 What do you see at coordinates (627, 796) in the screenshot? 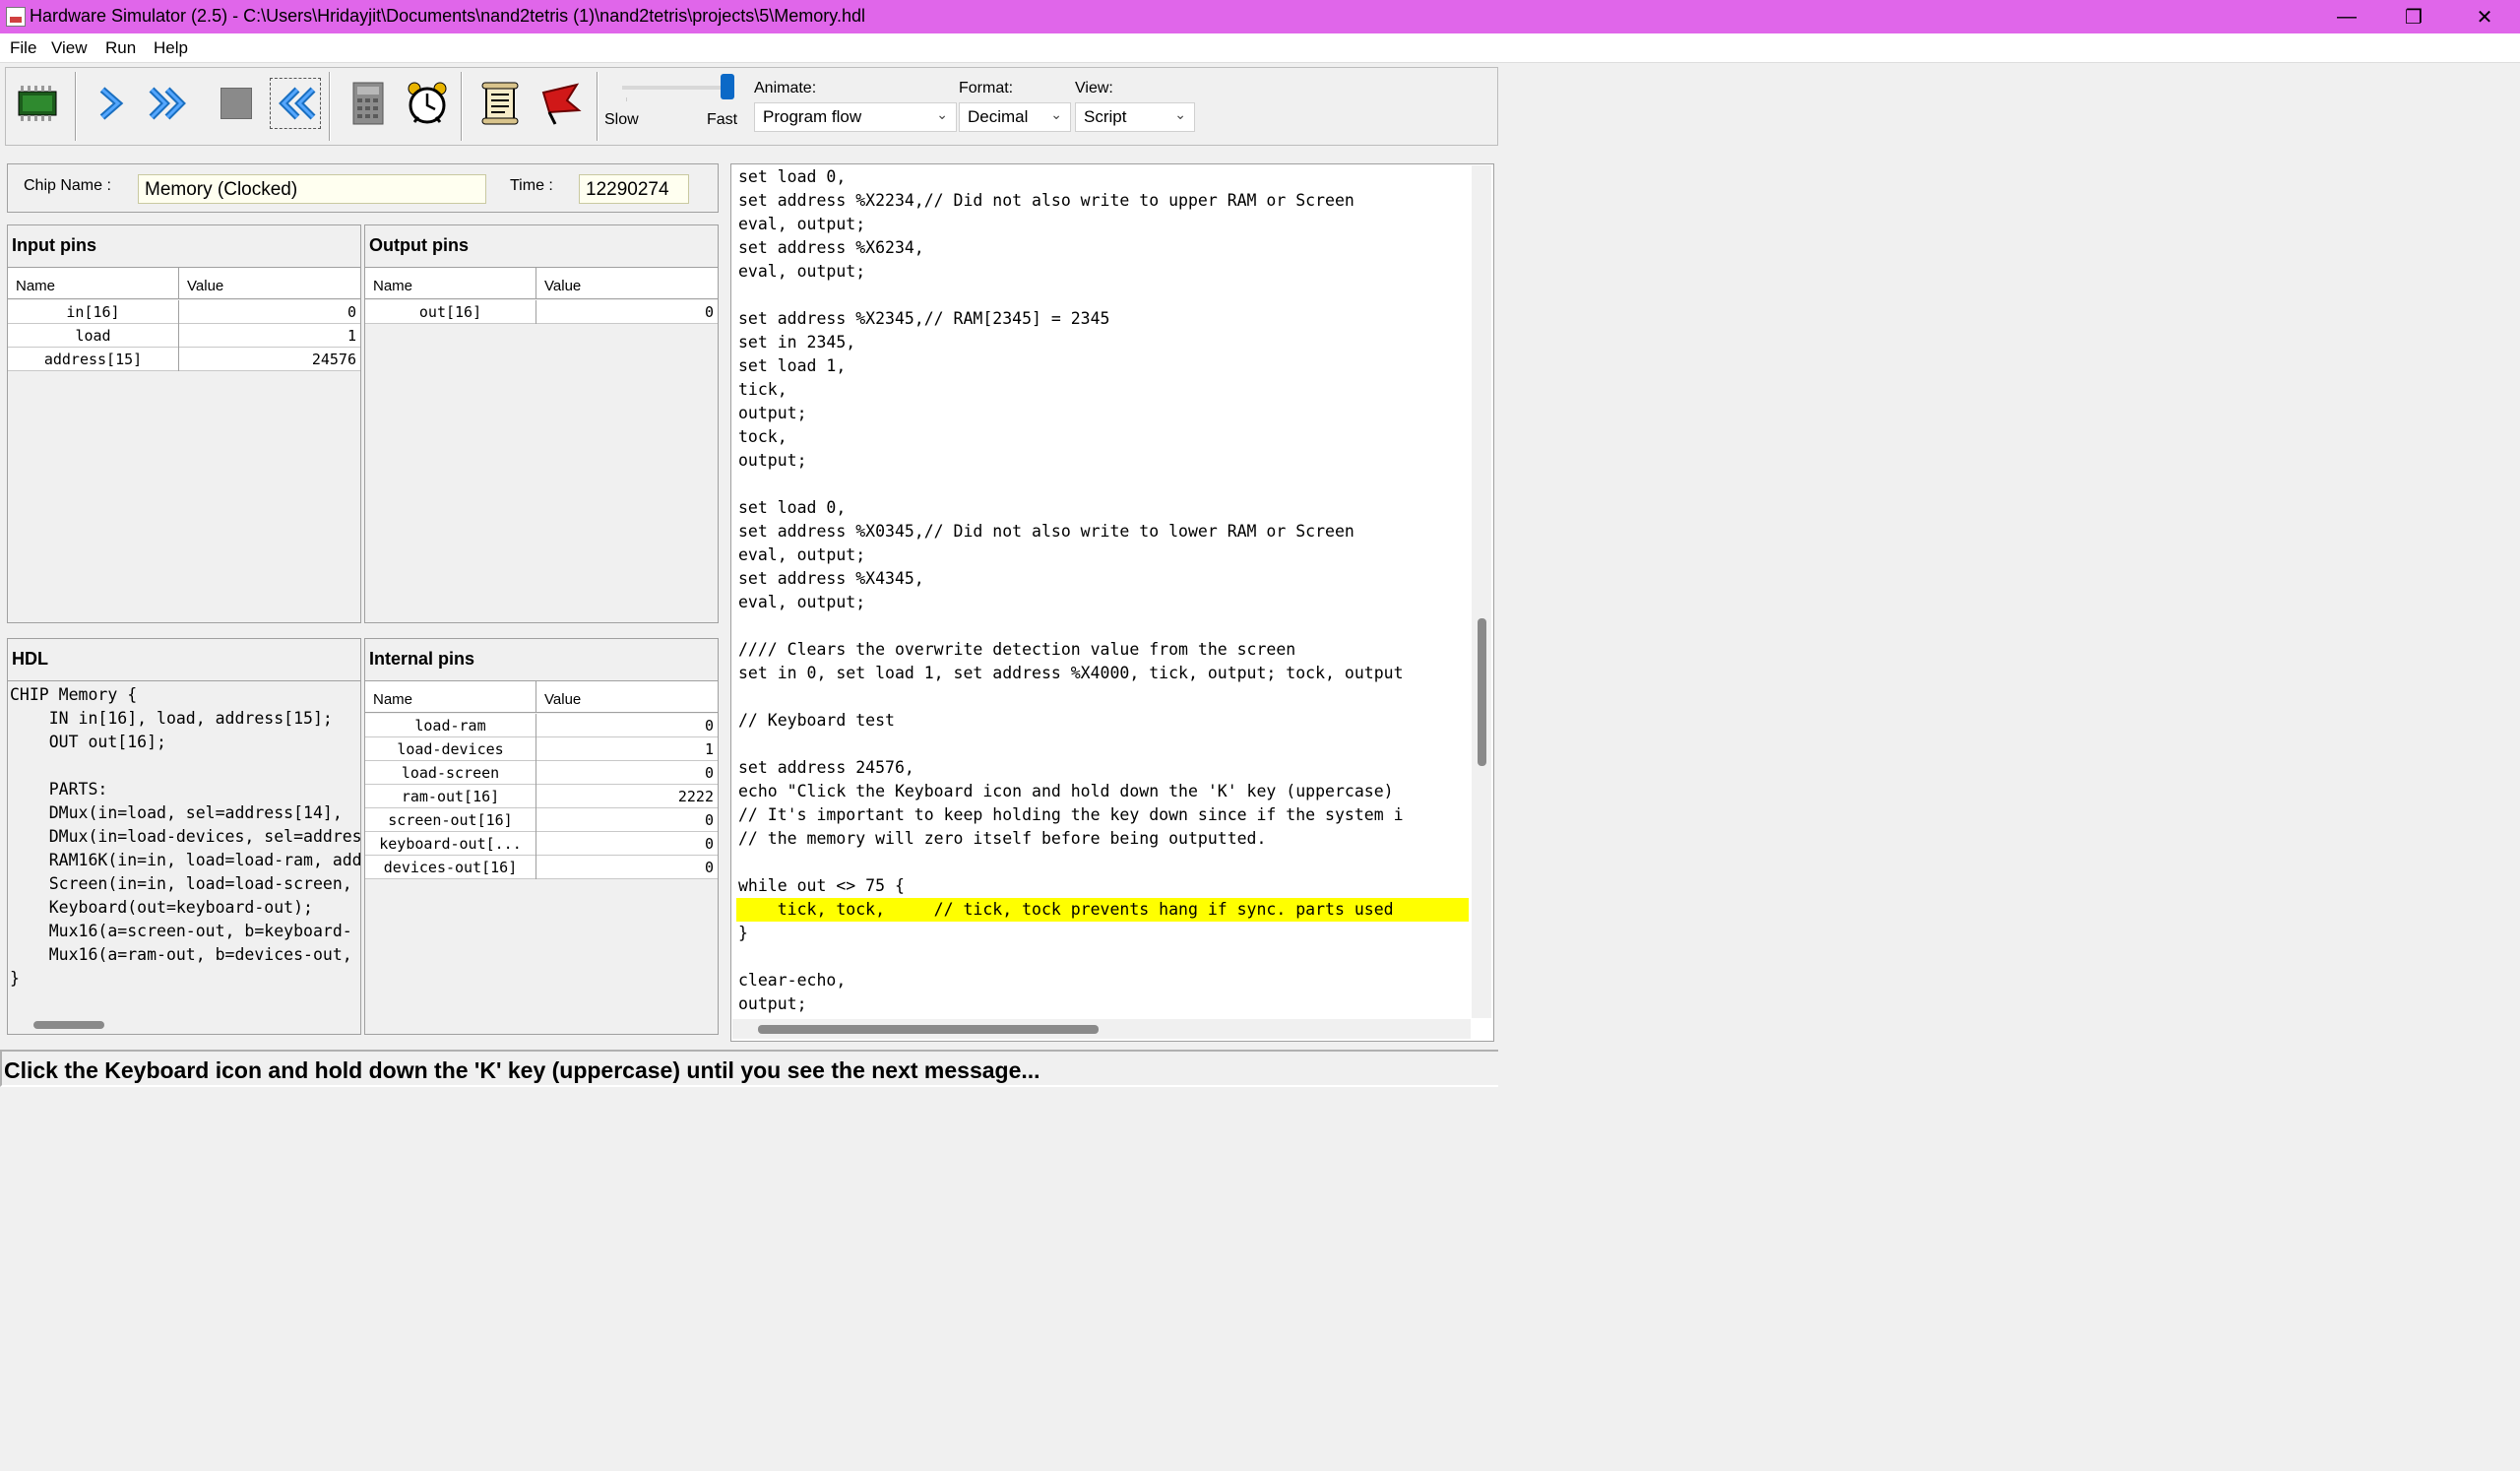
I see `pin-value: 2222` at bounding box center [627, 796].